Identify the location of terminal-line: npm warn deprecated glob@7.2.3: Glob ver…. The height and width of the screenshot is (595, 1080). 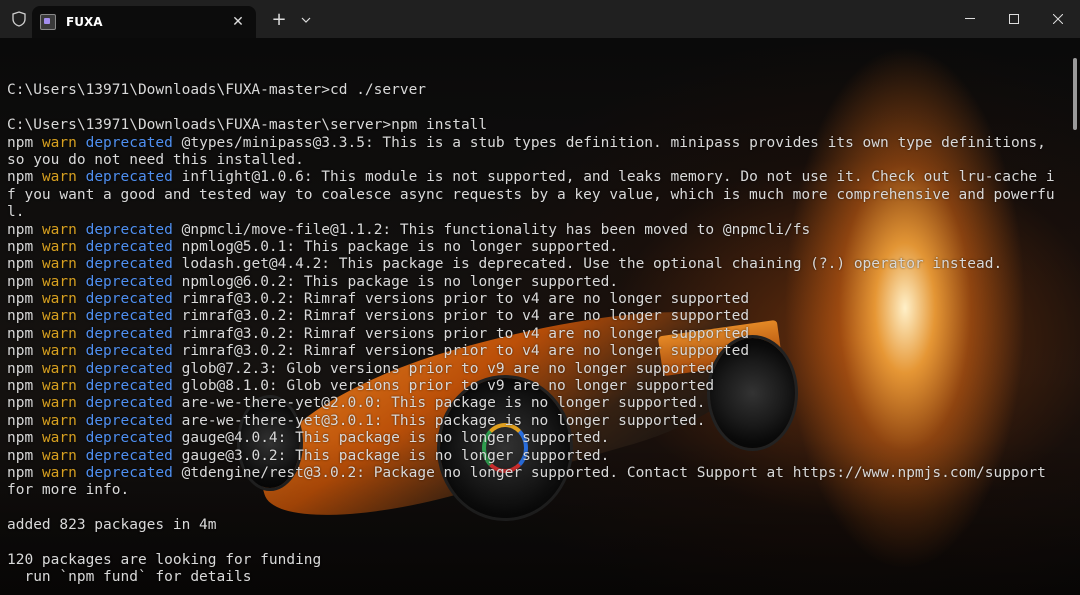
(533, 369).